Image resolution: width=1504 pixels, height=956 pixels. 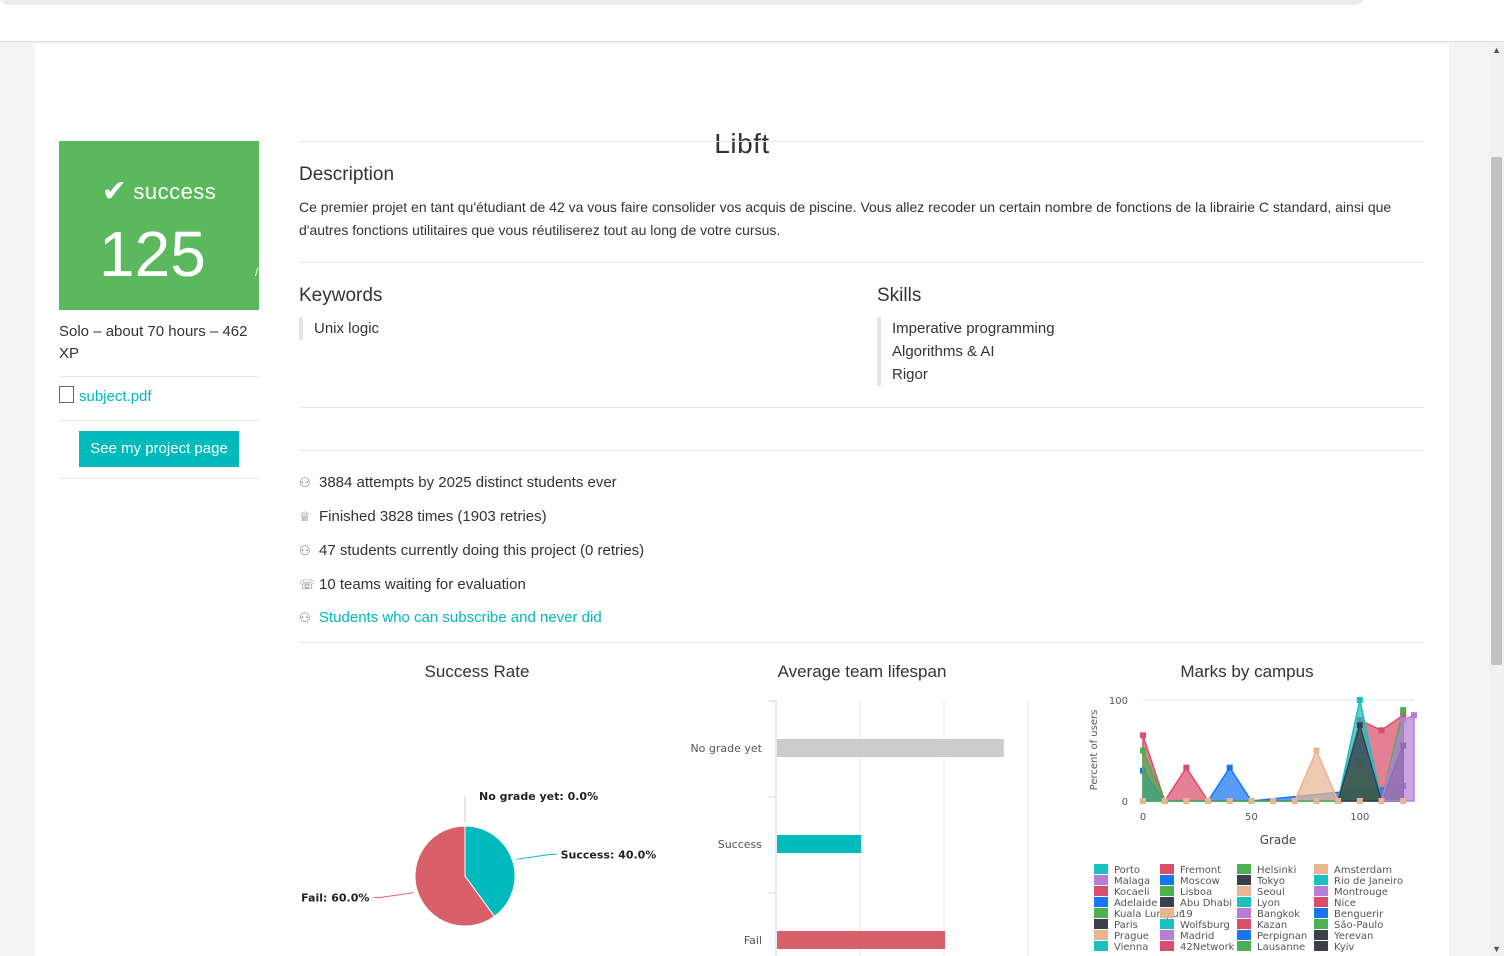 What do you see at coordinates (536, 856) in the screenshot?
I see `pie-label-connector` at bounding box center [536, 856].